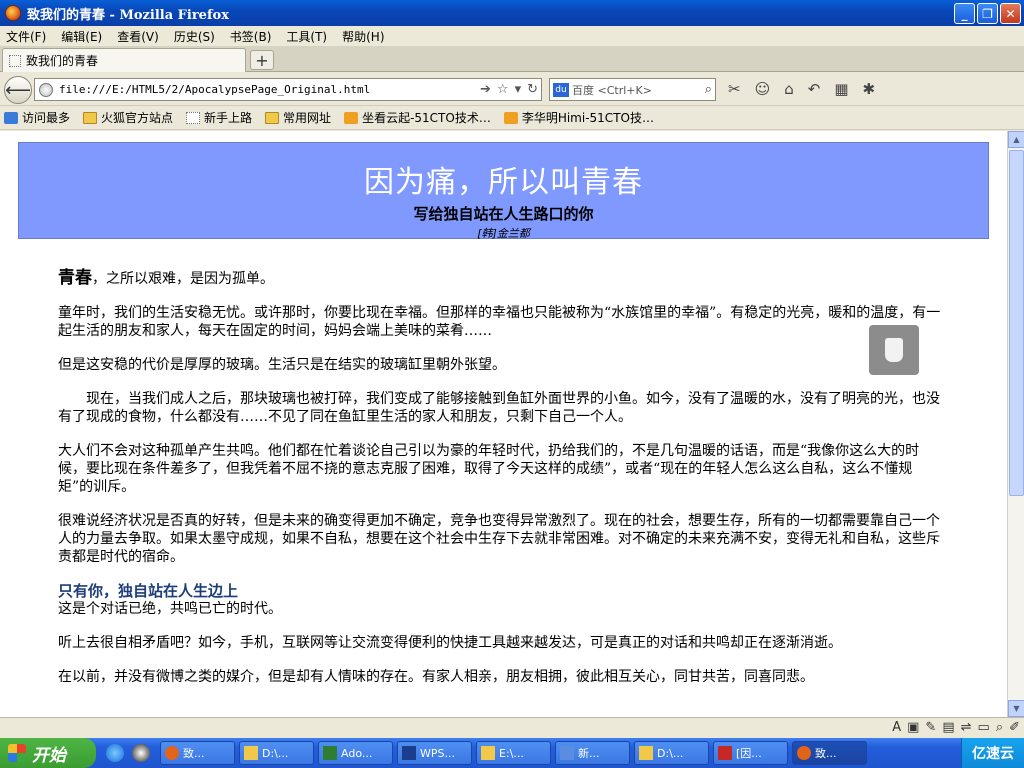 This screenshot has height=768, width=1024. I want to click on bookmark-most-visited: 访问最多, so click(37, 117).